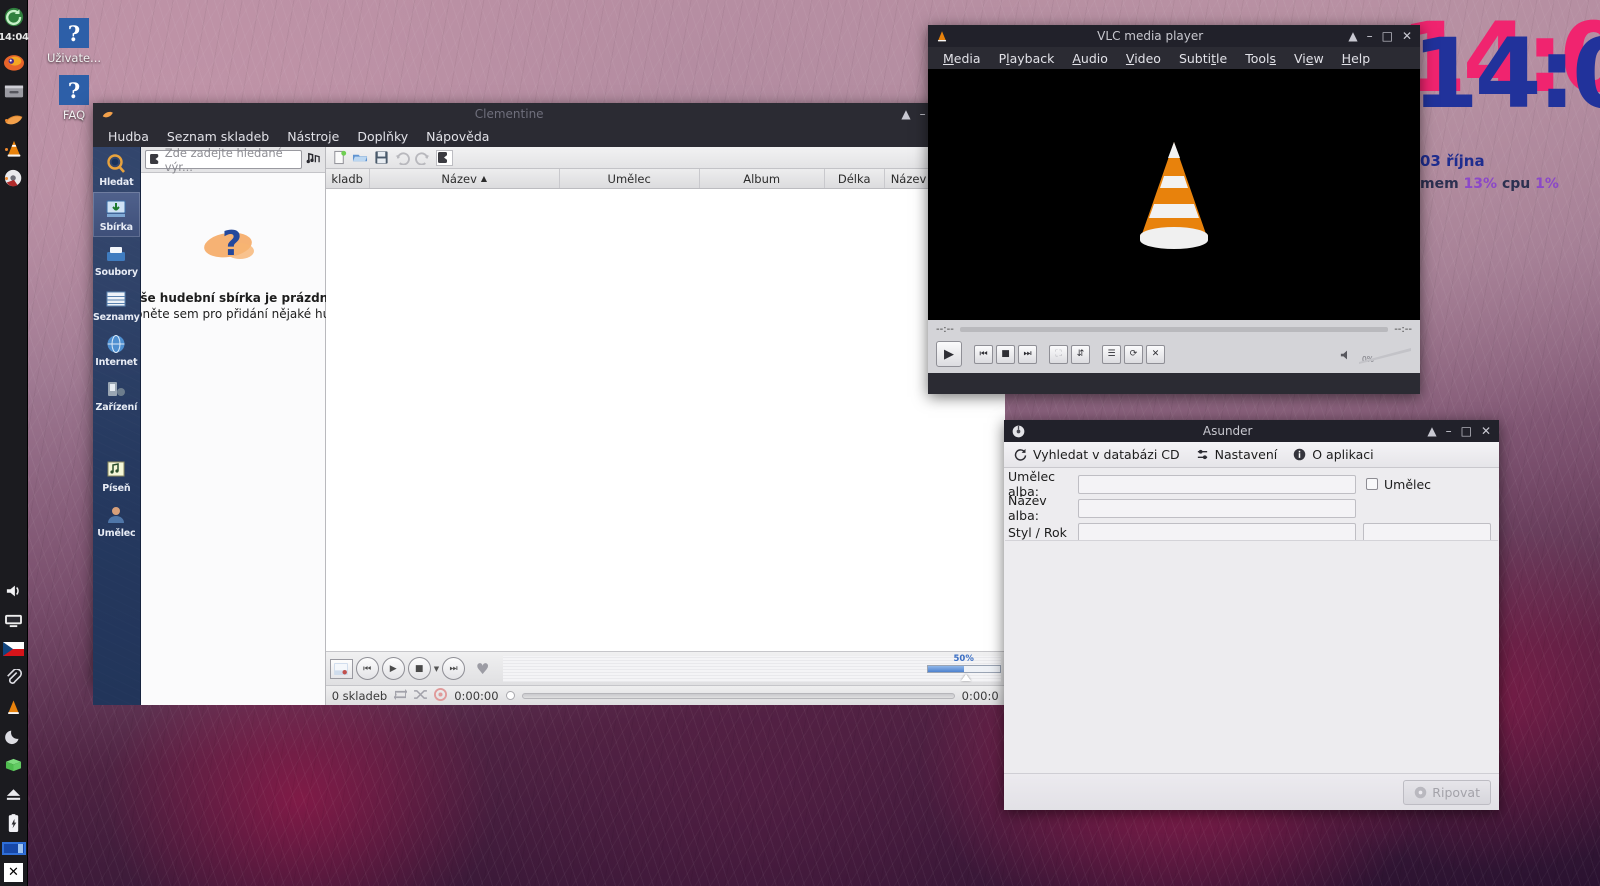 This screenshot has width=1600, height=886. What do you see at coordinates (14, 17) in the screenshot?
I see `refresh-icon` at bounding box center [14, 17].